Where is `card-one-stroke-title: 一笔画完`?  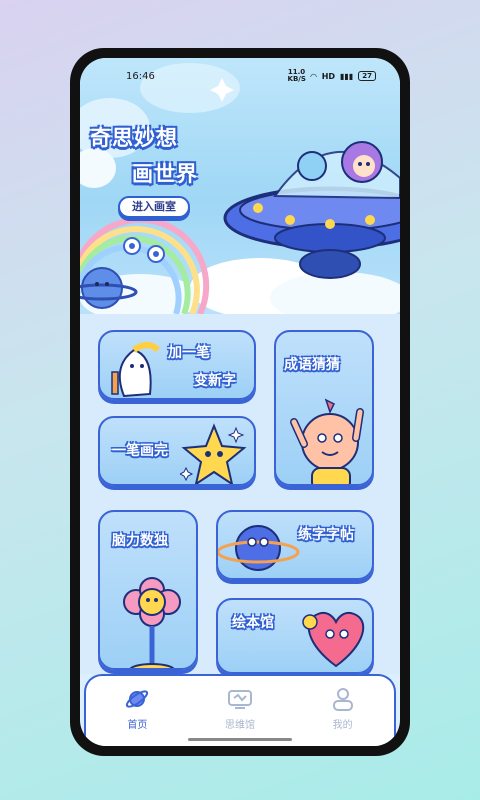 card-one-stroke-title: 一笔画完 is located at coordinates (140, 451).